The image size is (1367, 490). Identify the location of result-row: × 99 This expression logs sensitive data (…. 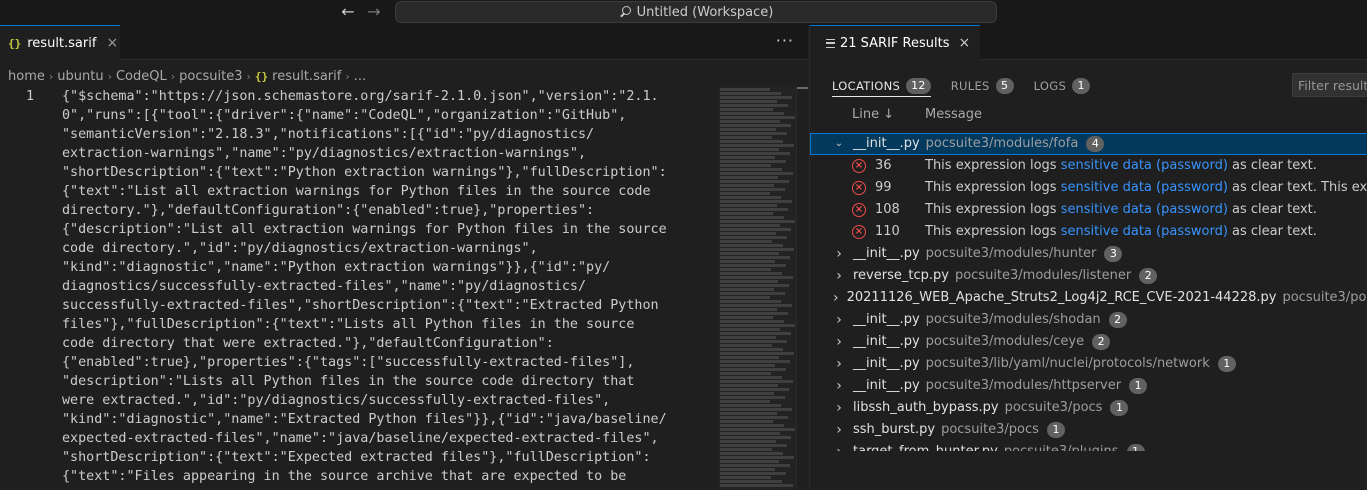
(1088, 188).